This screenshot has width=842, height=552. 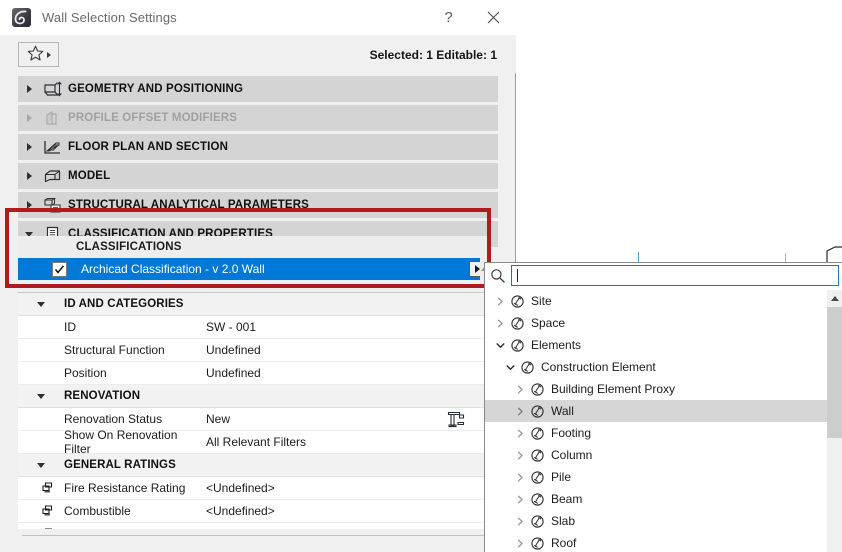 I want to click on profile-offset-icon, so click(x=52, y=118).